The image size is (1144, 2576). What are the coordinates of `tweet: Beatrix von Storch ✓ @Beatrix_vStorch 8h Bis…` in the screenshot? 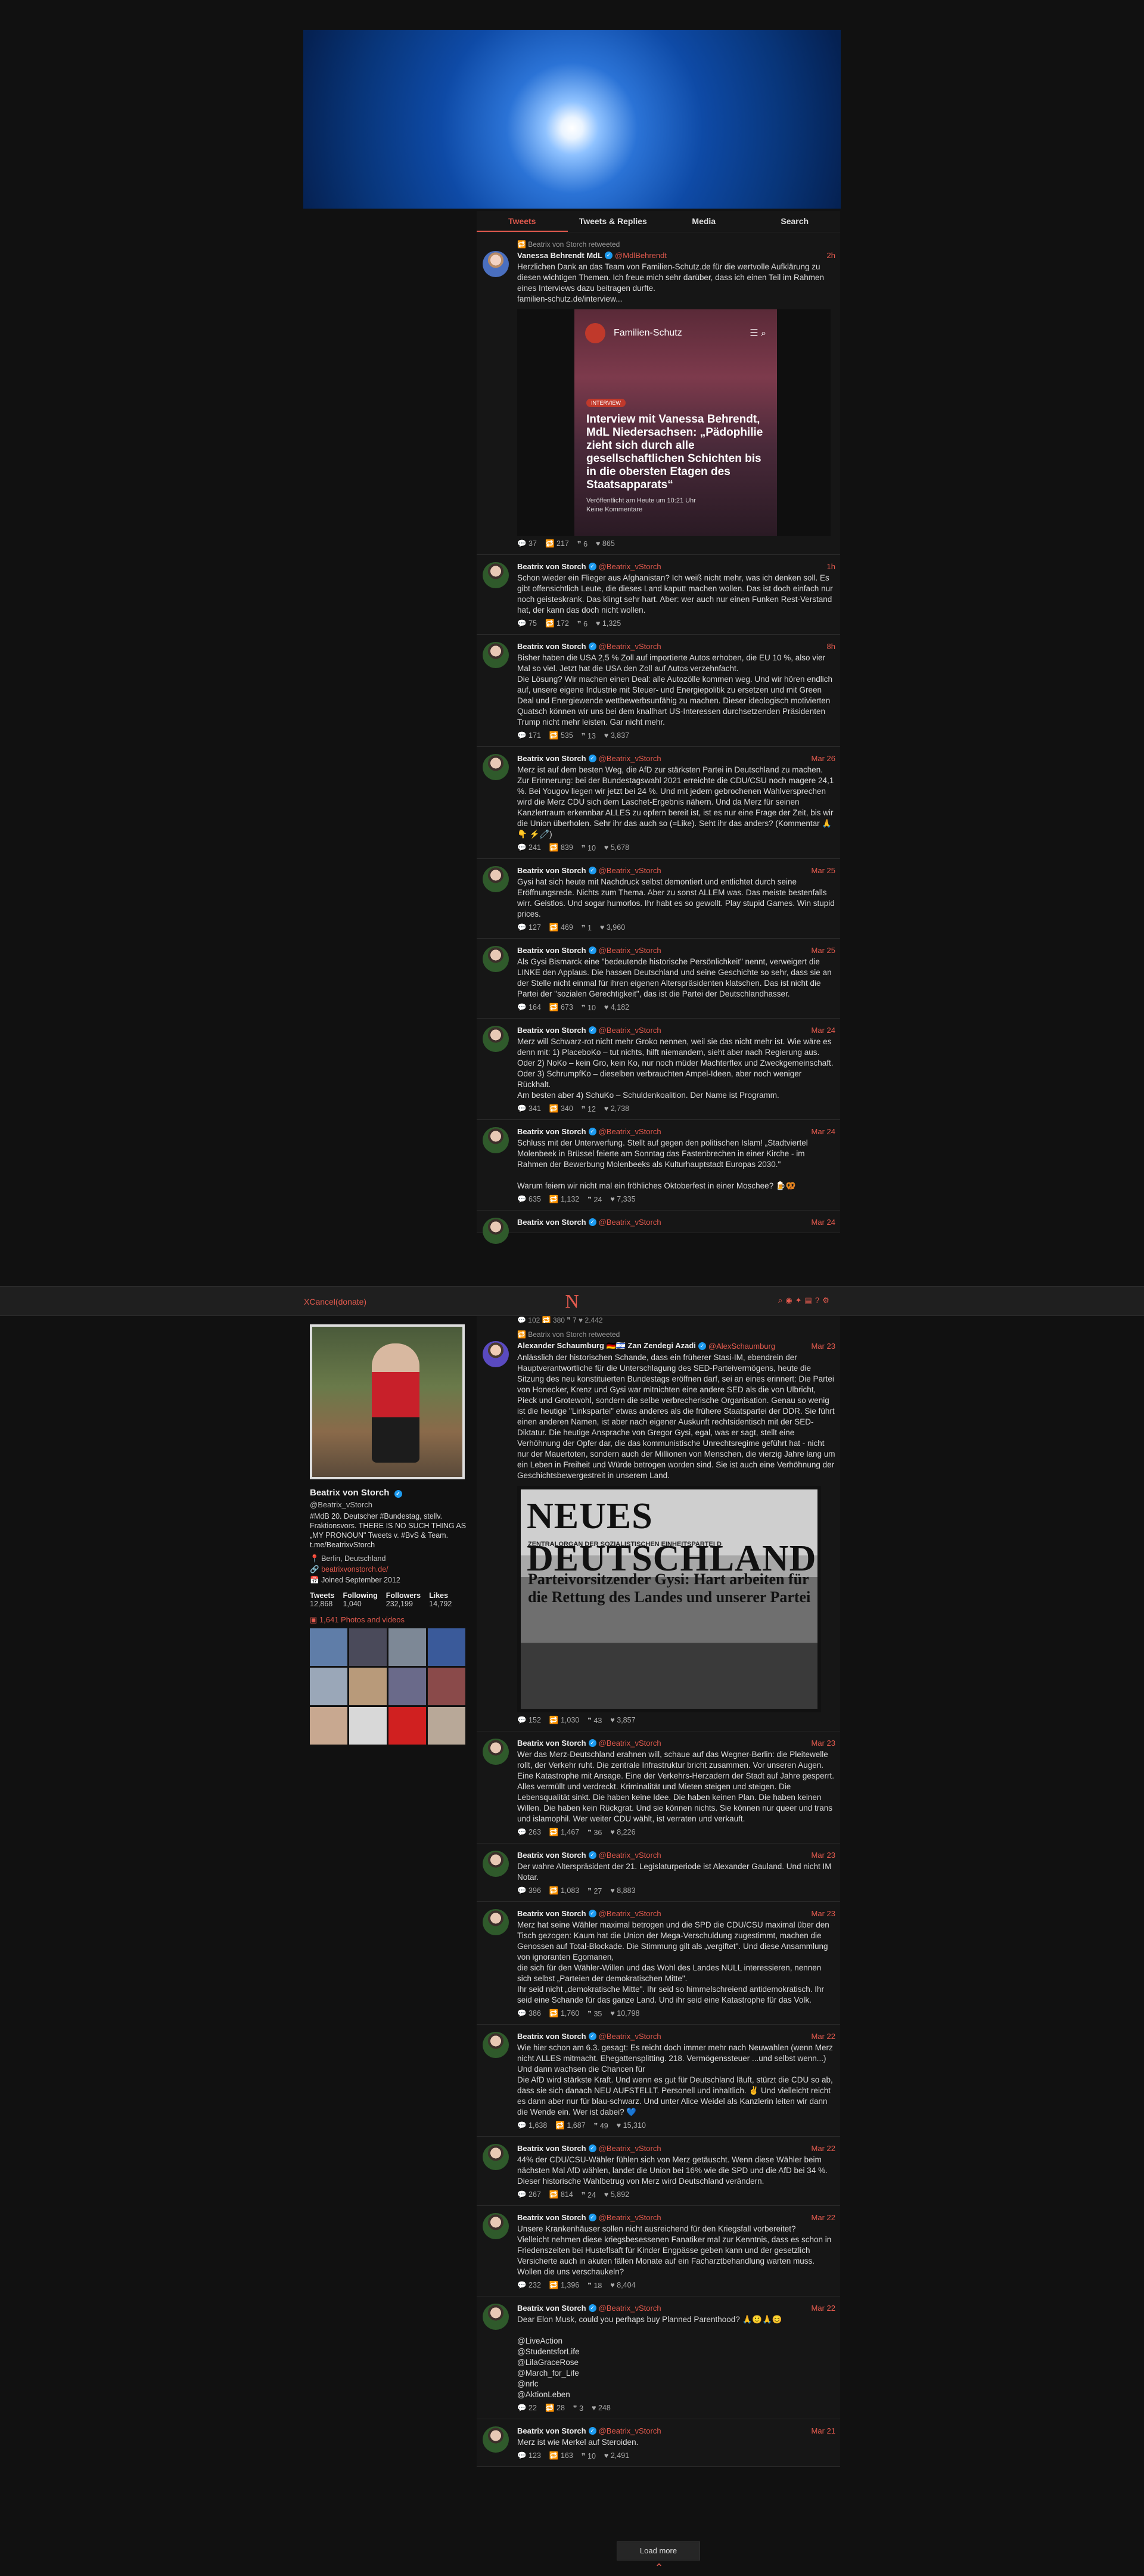 It's located at (658, 691).